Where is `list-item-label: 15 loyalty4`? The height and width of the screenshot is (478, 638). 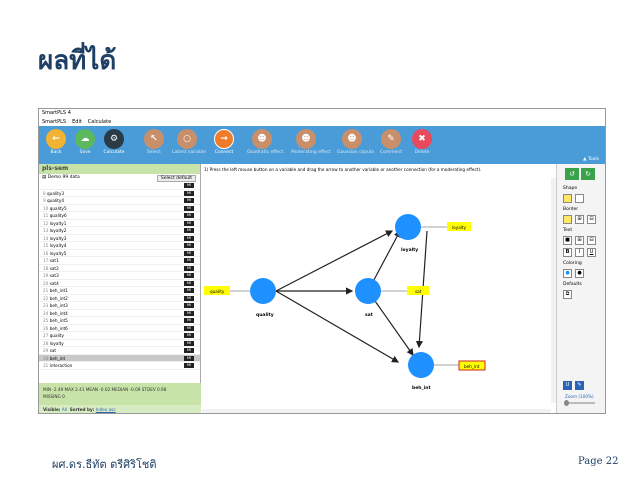 list-item-label: 15 loyalty4 is located at coordinates (54, 245).